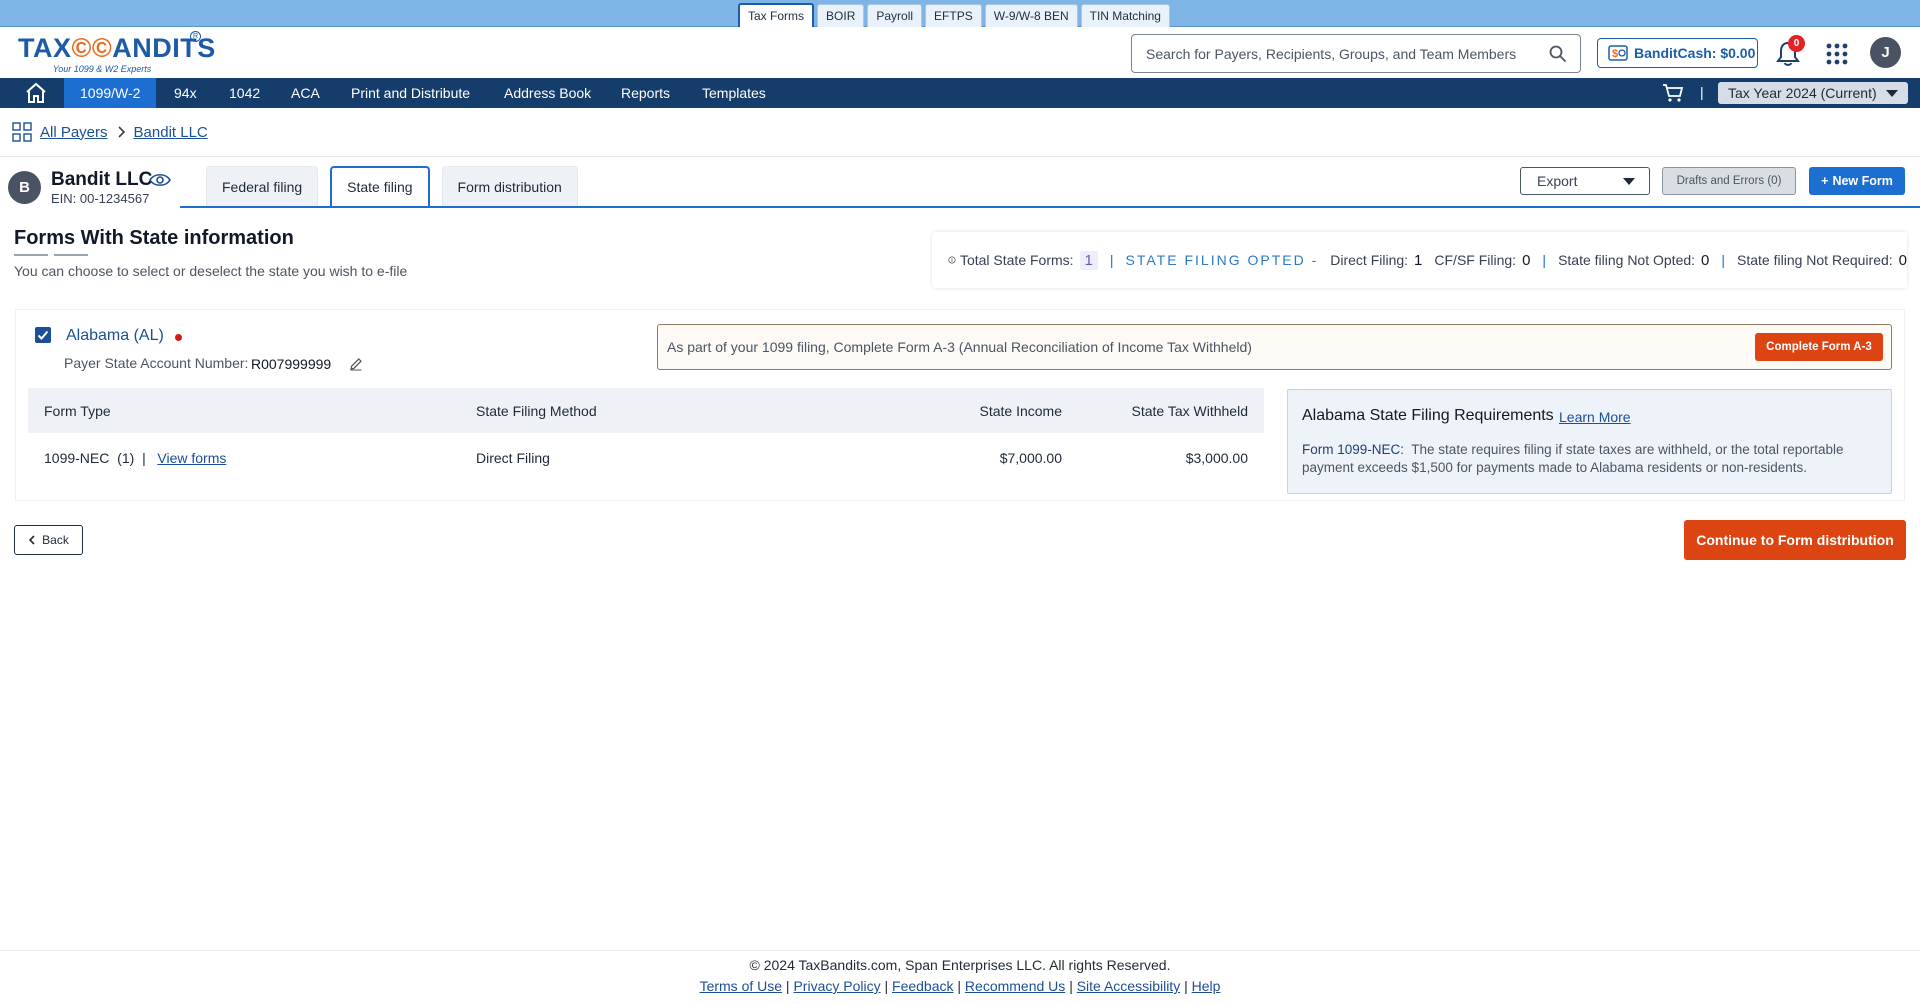 Image resolution: width=1920 pixels, height=1004 pixels. What do you see at coordinates (55, 540) in the screenshot?
I see `back-label: Back` at bounding box center [55, 540].